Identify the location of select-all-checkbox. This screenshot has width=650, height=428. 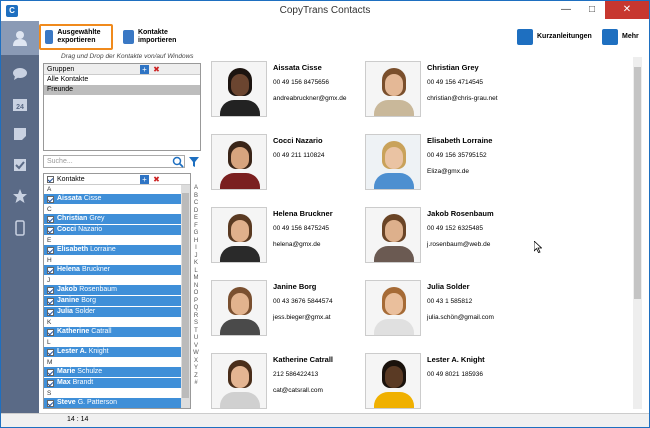
(50, 179).